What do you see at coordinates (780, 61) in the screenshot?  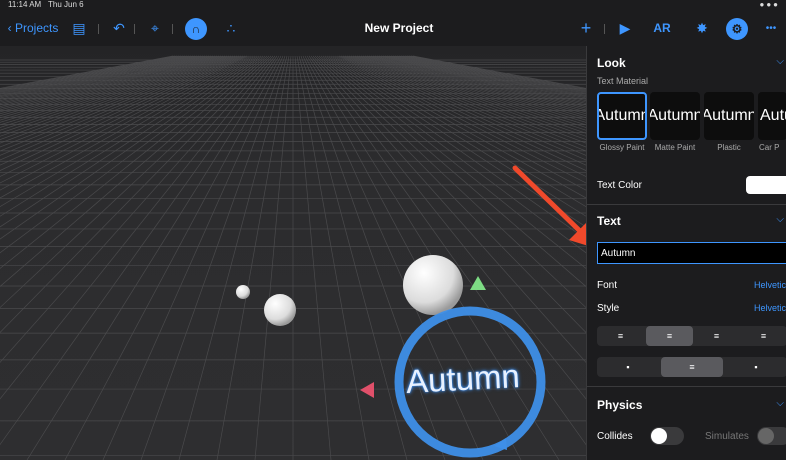 I see `look-chevron-icon: ⌵` at bounding box center [780, 61].